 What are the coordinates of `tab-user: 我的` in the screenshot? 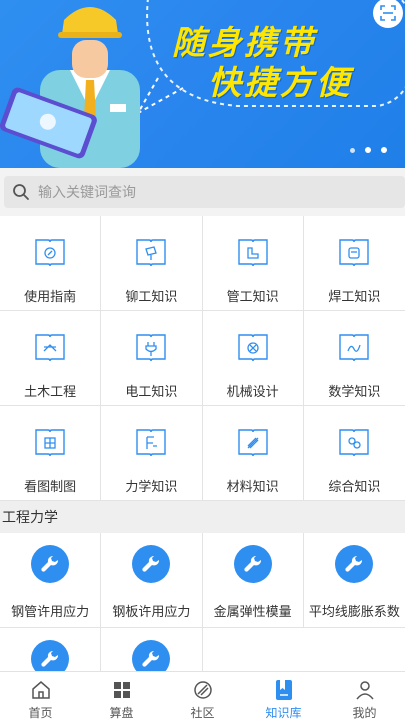 It's located at (364, 698).